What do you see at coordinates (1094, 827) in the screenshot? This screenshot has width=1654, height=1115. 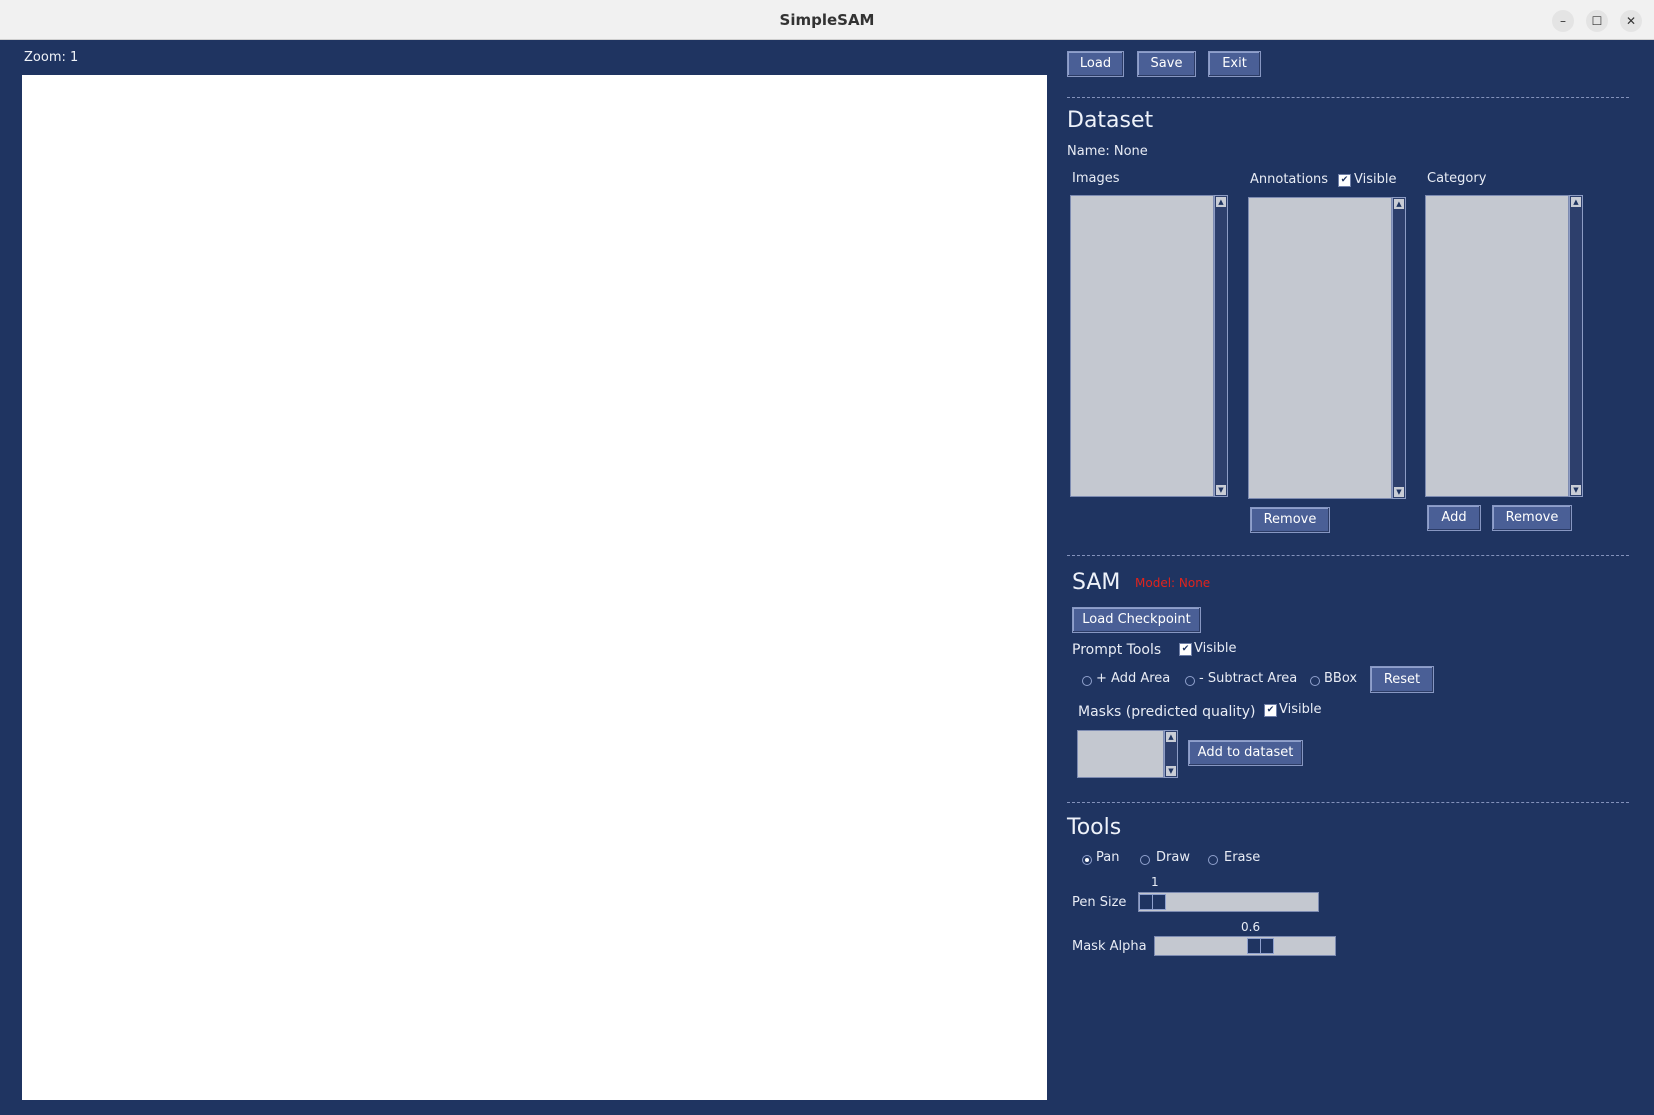 I see `tools-heading: Tools` at bounding box center [1094, 827].